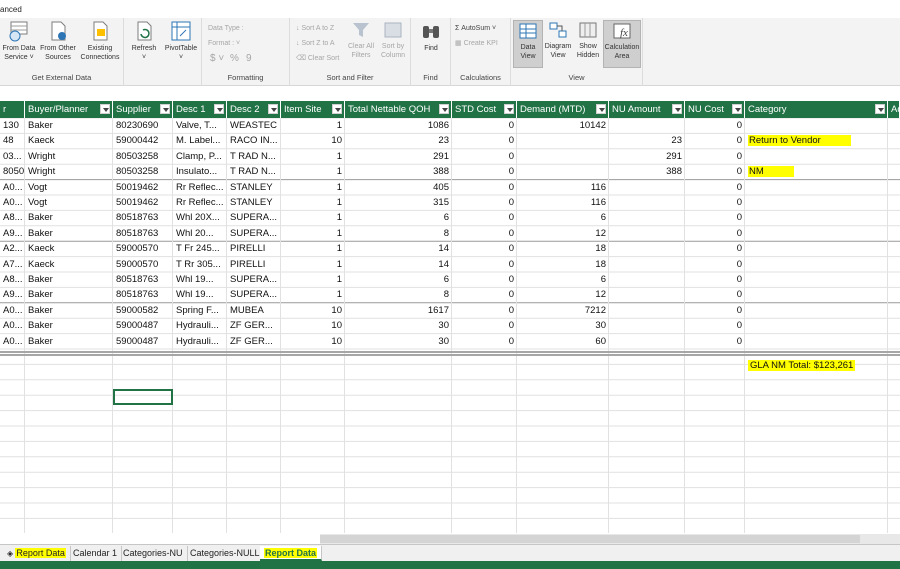 This screenshot has height=569, width=900. I want to click on sheet-tab: ◈ Report Data, so click(37, 553).